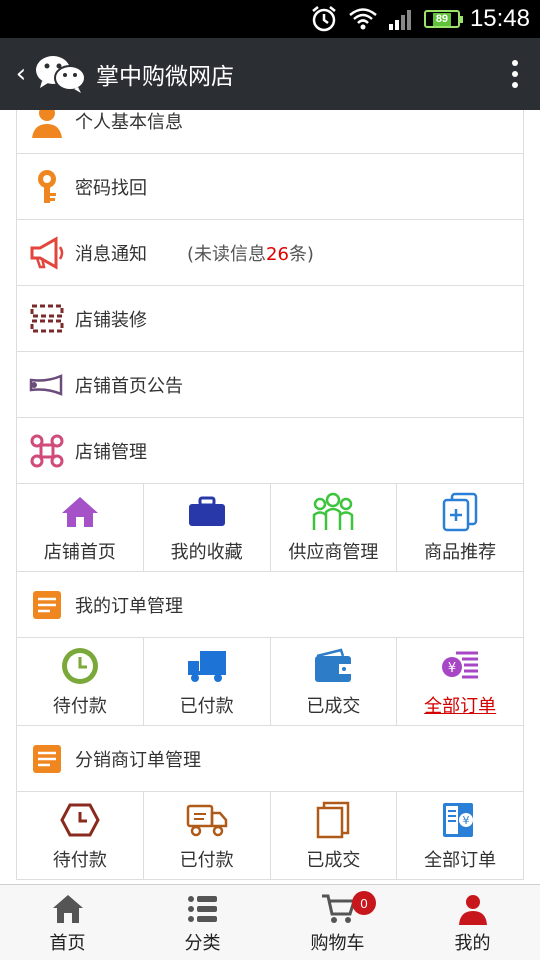 The height and width of the screenshot is (960, 540). I want to click on tab-cart: 购物车 0, so click(337, 922).